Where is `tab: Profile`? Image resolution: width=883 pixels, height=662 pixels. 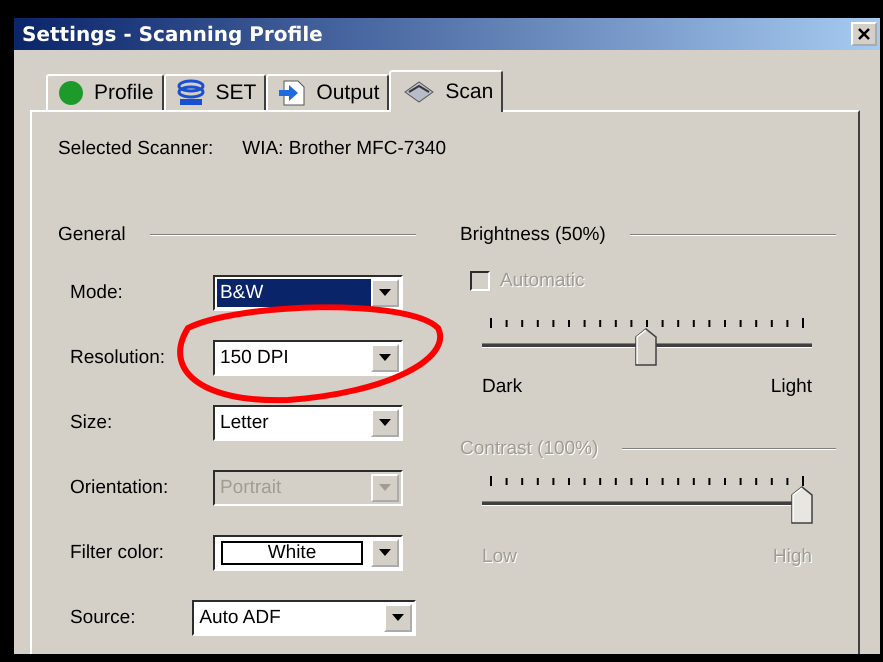
tab: Profile is located at coordinates (105, 92).